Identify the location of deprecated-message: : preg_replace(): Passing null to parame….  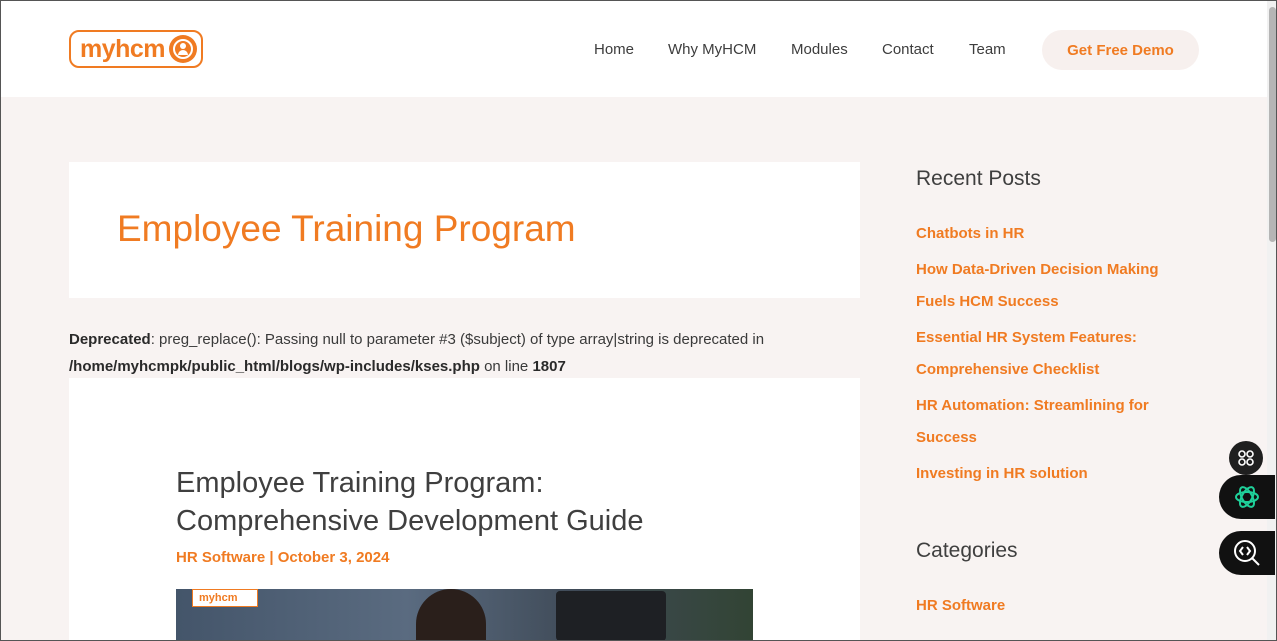
(457, 339).